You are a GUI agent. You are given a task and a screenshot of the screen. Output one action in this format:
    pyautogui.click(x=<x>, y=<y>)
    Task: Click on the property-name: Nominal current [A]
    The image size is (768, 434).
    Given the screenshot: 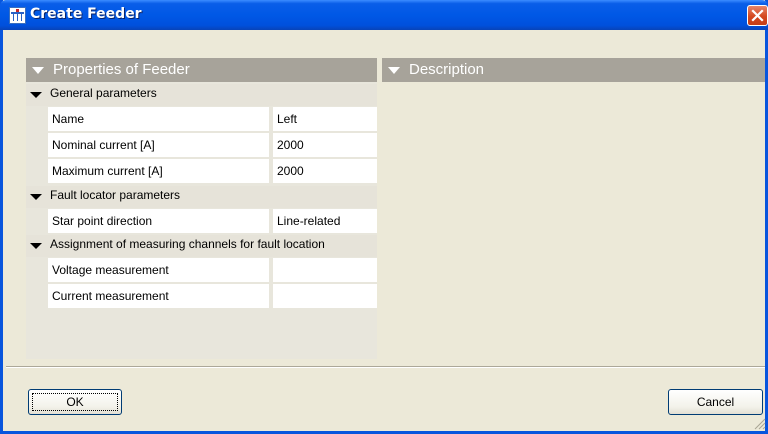 What is the action you would take?
    pyautogui.click(x=158, y=145)
    